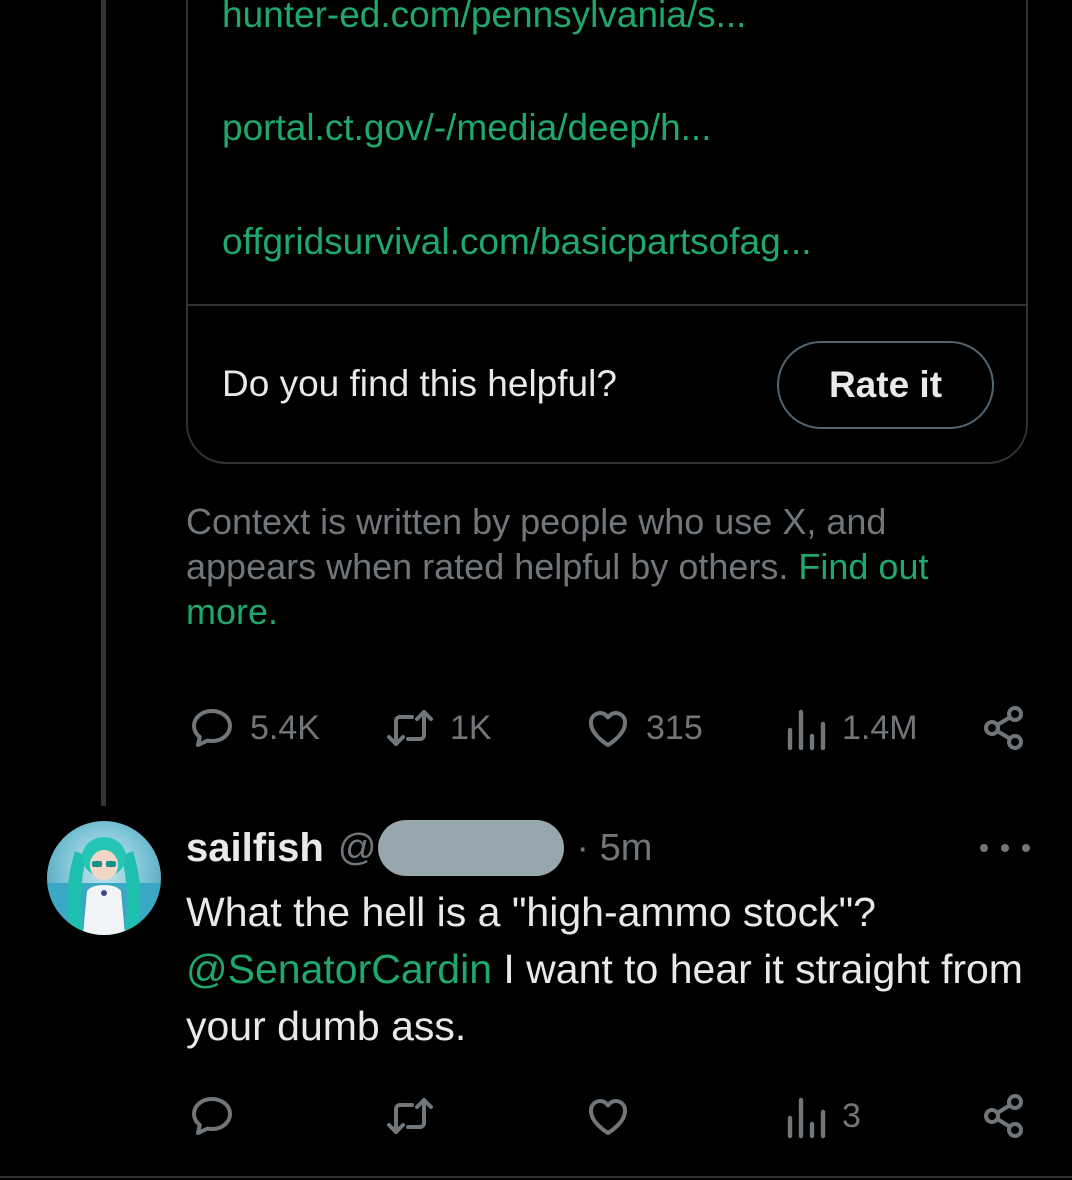  What do you see at coordinates (103, 403) in the screenshot?
I see `thread-connector-line` at bounding box center [103, 403].